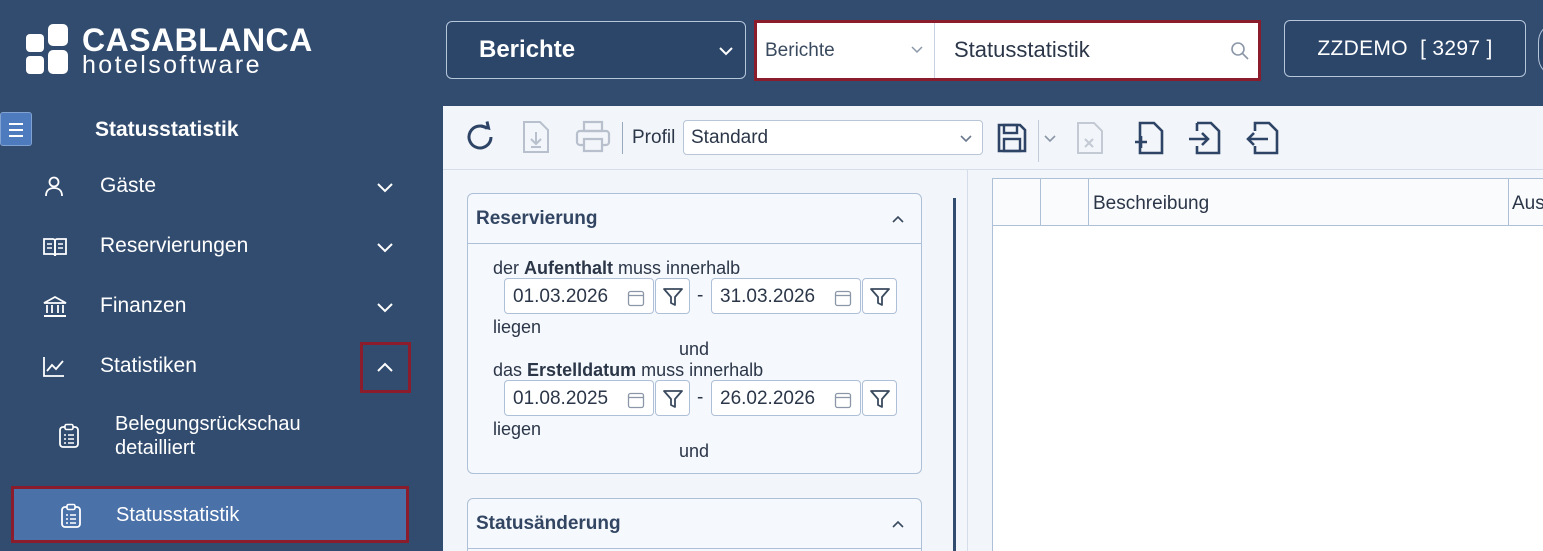  What do you see at coordinates (167, 129) in the screenshot?
I see `sidebar-title: Statusstatistik` at bounding box center [167, 129].